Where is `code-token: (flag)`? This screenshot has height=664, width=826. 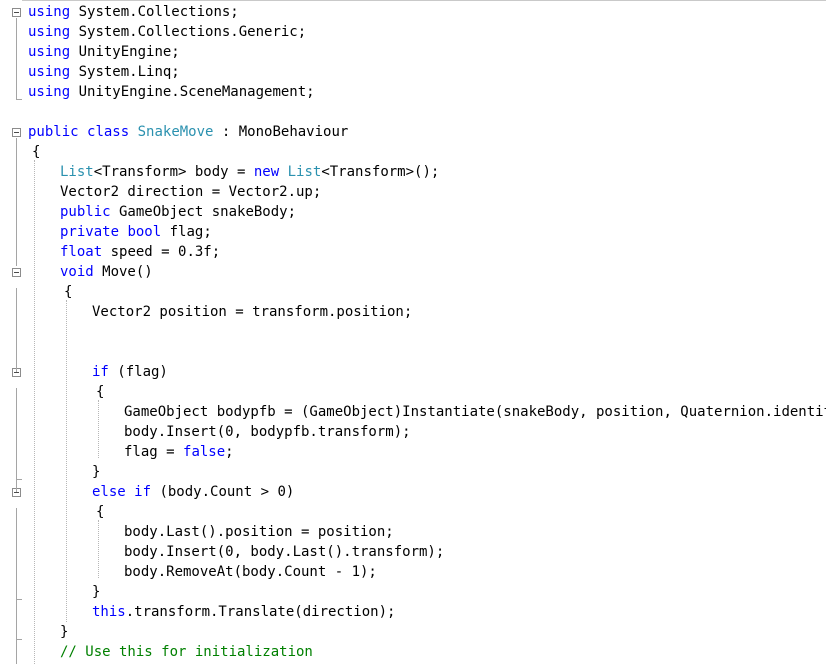
code-token: (flag) is located at coordinates (138, 372).